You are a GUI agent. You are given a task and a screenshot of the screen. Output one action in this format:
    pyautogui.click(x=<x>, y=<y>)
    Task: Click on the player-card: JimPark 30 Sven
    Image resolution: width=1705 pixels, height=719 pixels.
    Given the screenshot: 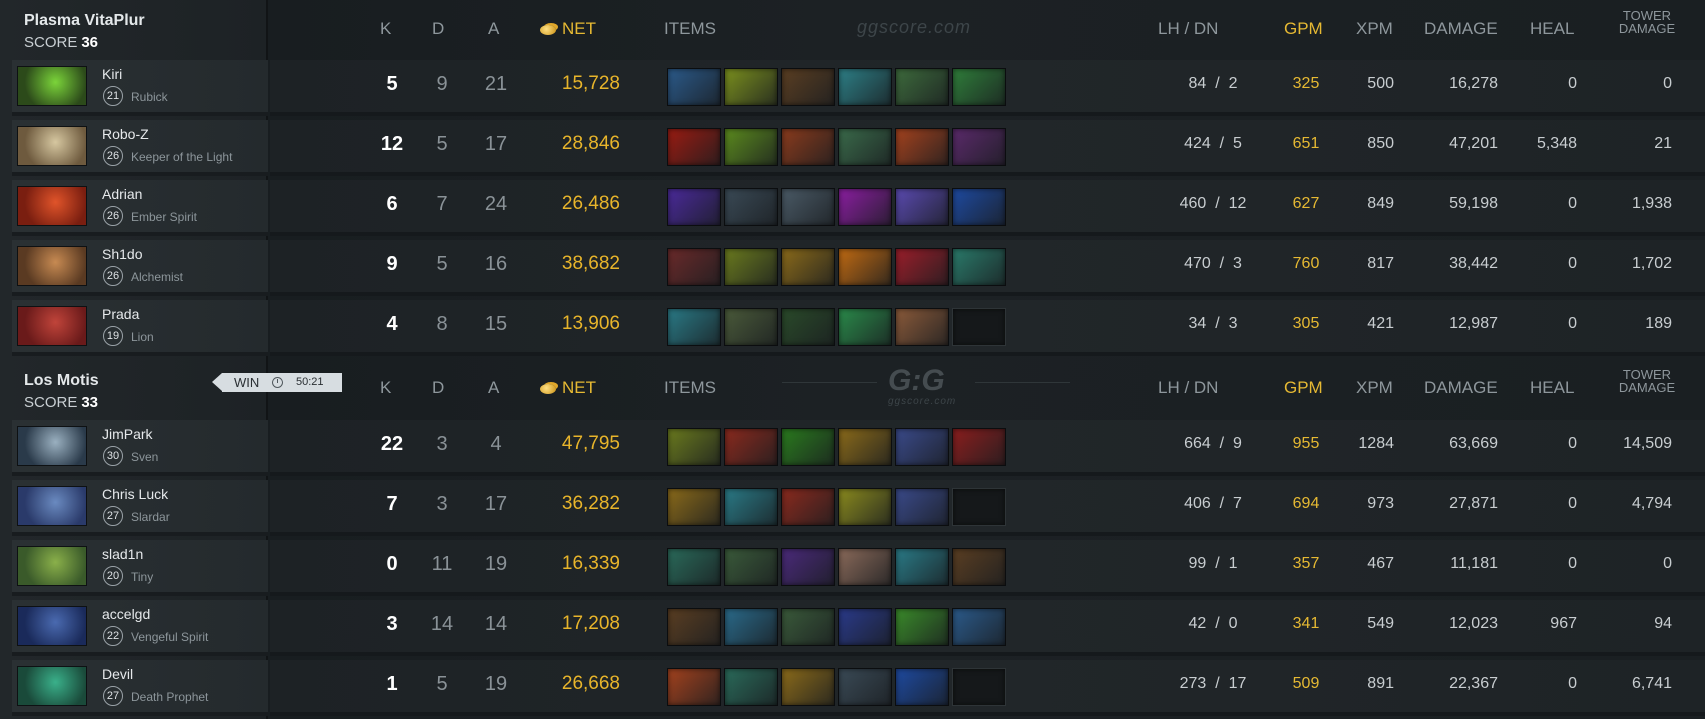 What is the action you would take?
    pyautogui.click(x=140, y=448)
    